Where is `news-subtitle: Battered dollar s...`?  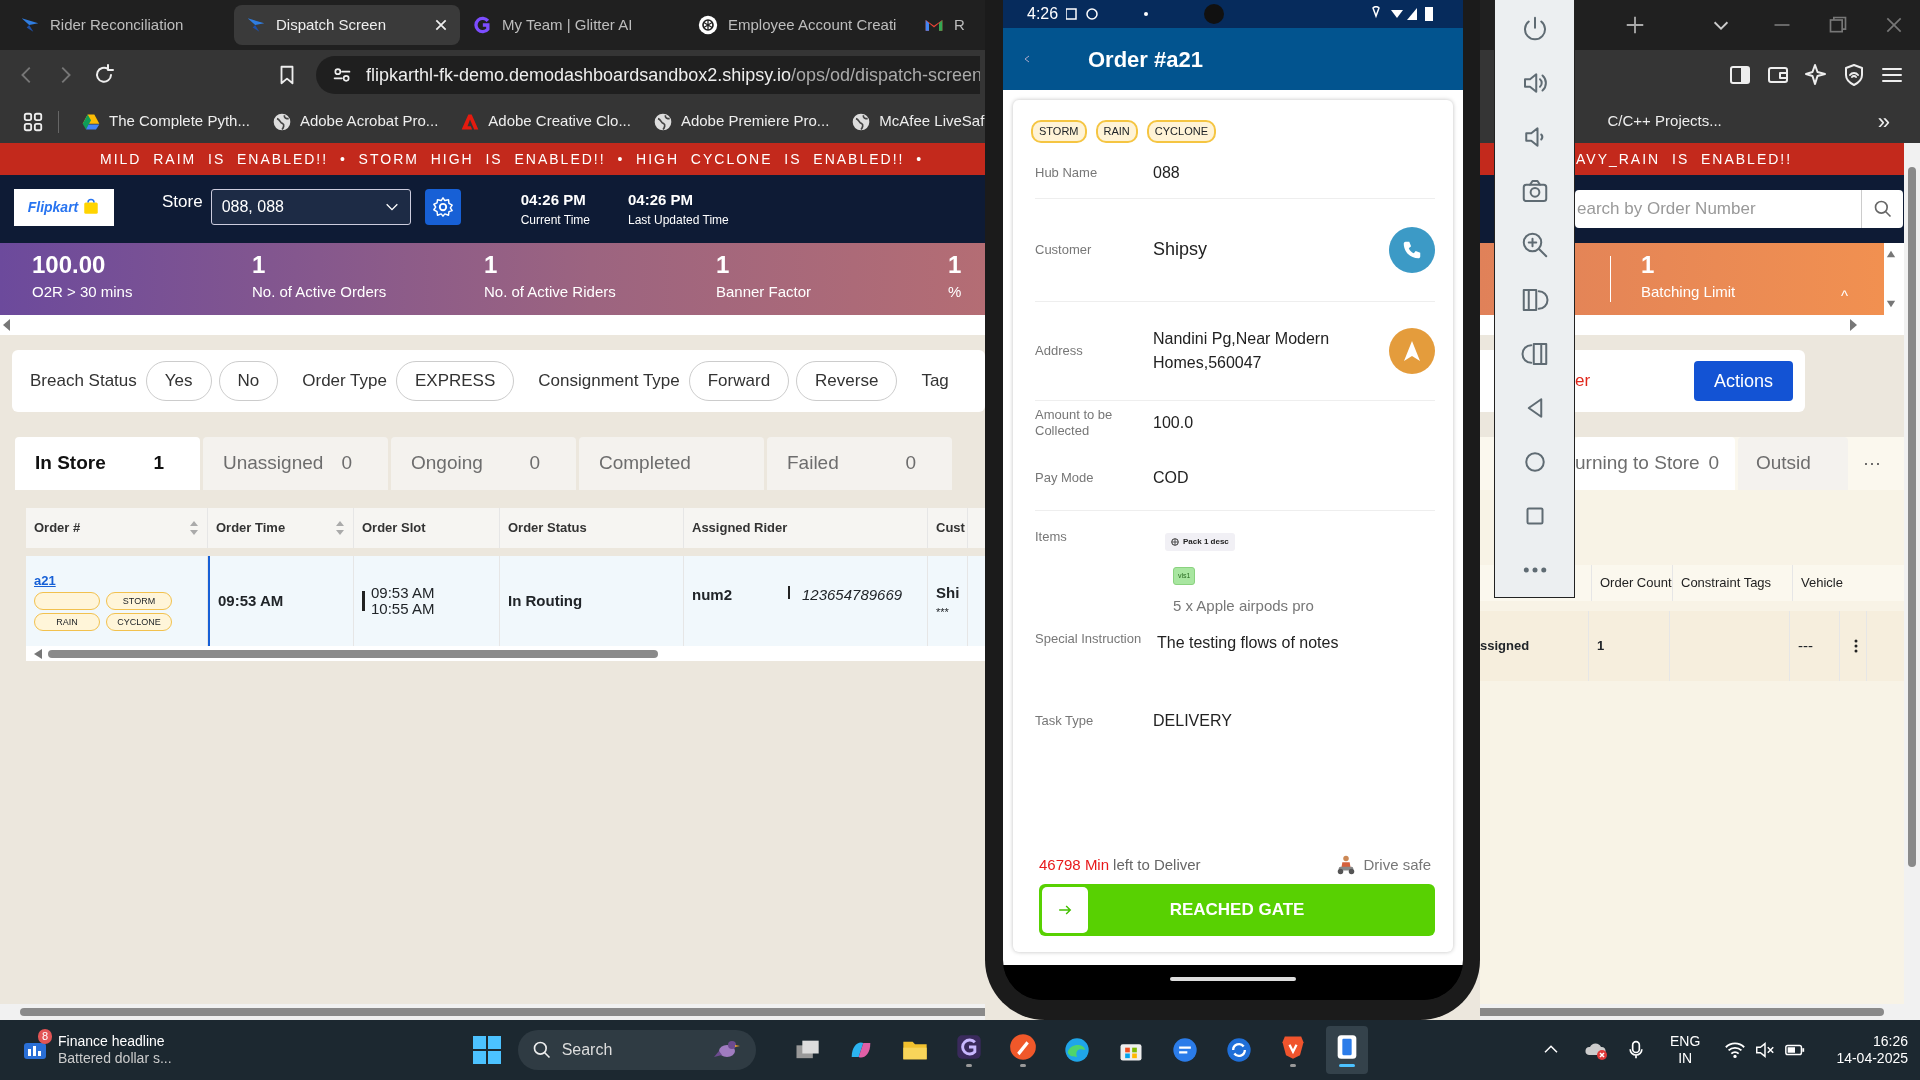 news-subtitle: Battered dollar s... is located at coordinates (115, 1058).